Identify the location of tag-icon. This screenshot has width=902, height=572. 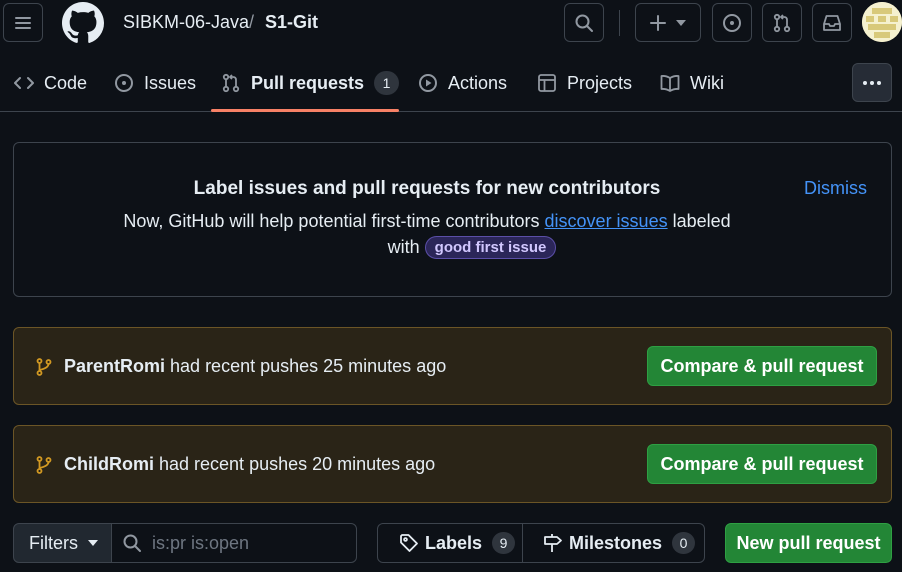
(409, 543).